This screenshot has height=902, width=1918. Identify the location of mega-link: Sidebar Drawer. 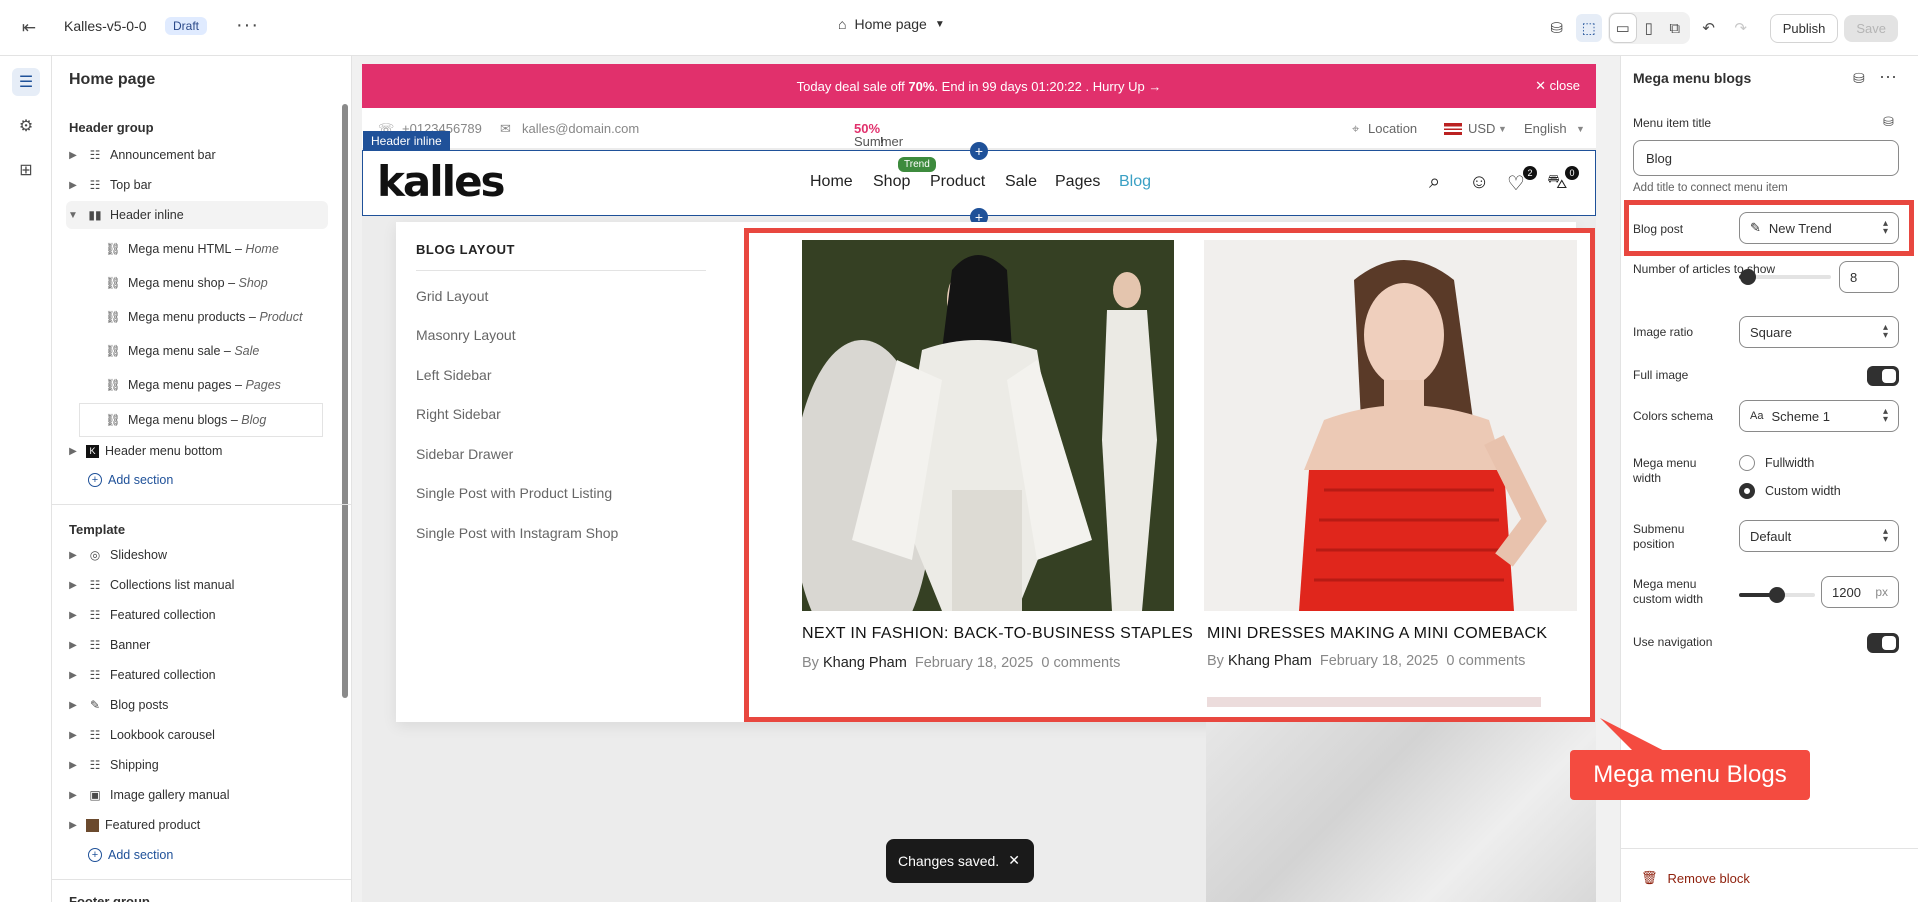
(464, 454).